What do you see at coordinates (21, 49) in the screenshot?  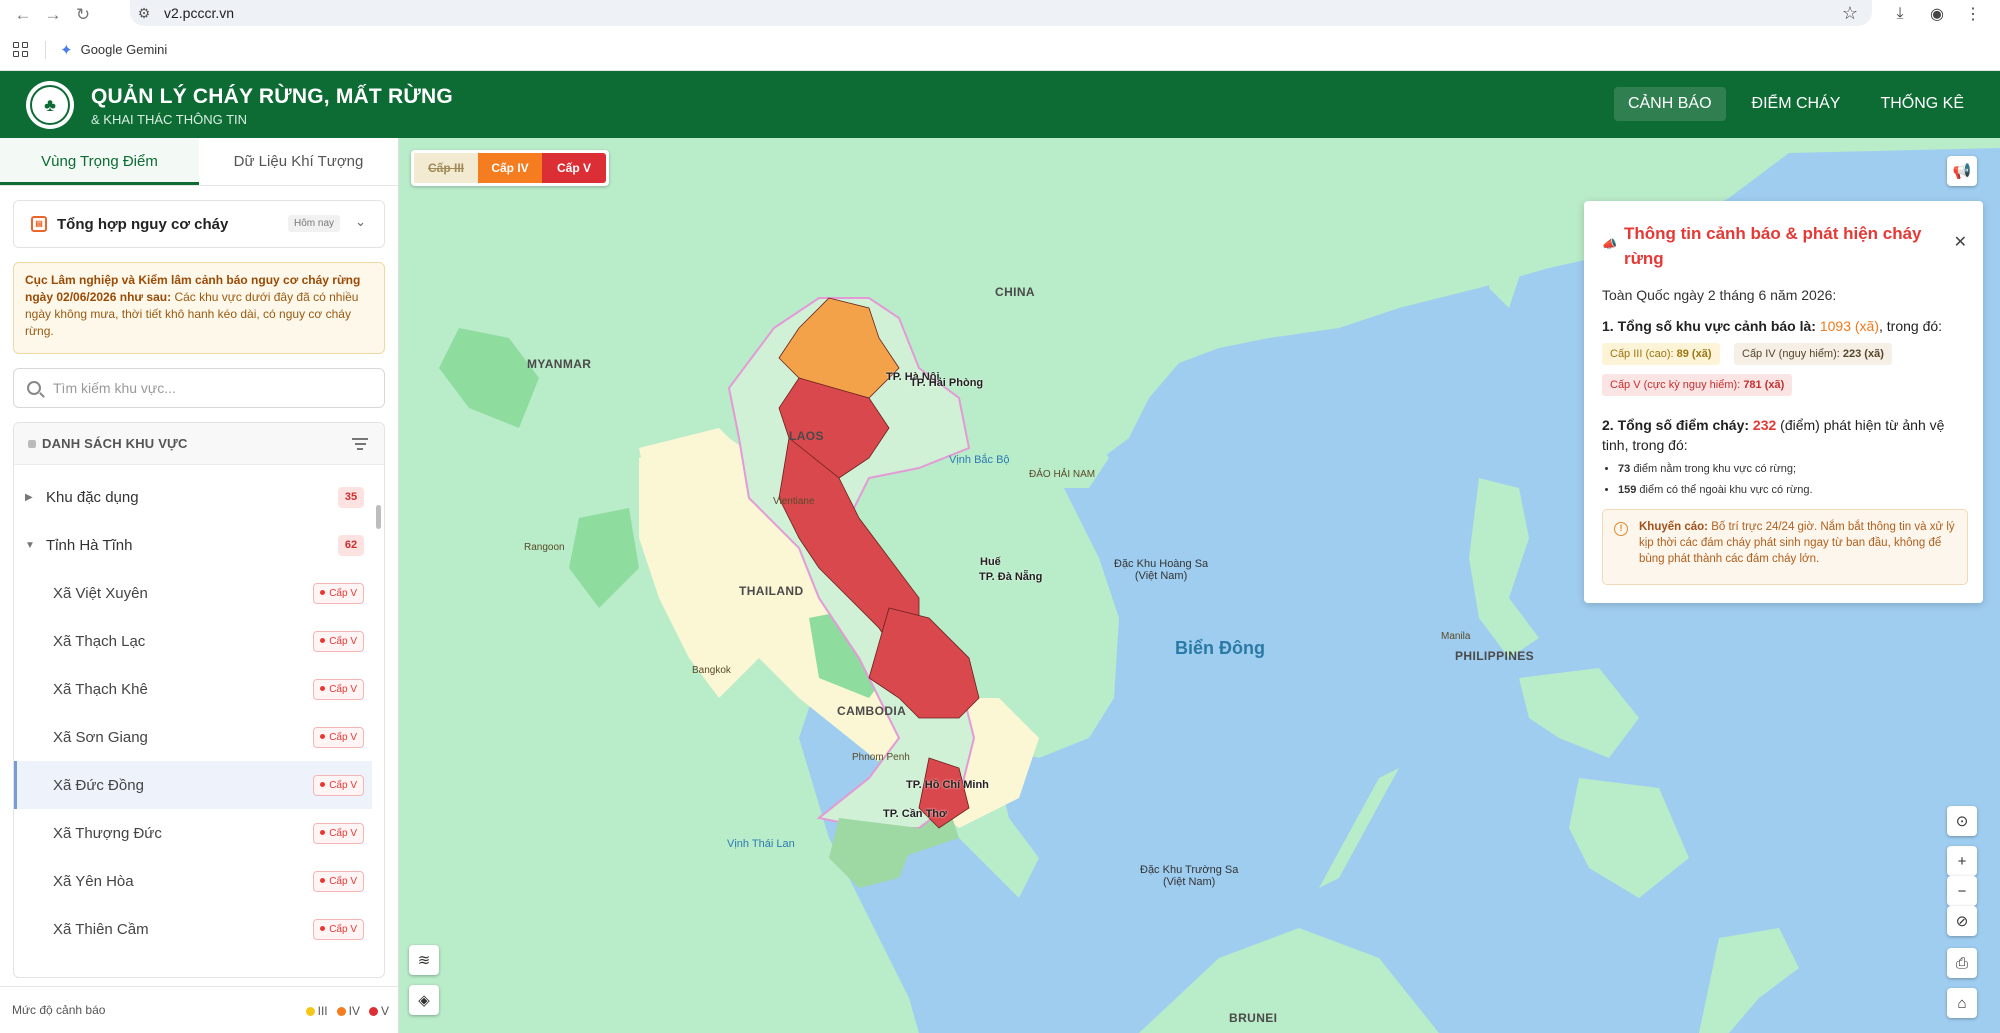 I see `apps-grid-icon` at bounding box center [21, 49].